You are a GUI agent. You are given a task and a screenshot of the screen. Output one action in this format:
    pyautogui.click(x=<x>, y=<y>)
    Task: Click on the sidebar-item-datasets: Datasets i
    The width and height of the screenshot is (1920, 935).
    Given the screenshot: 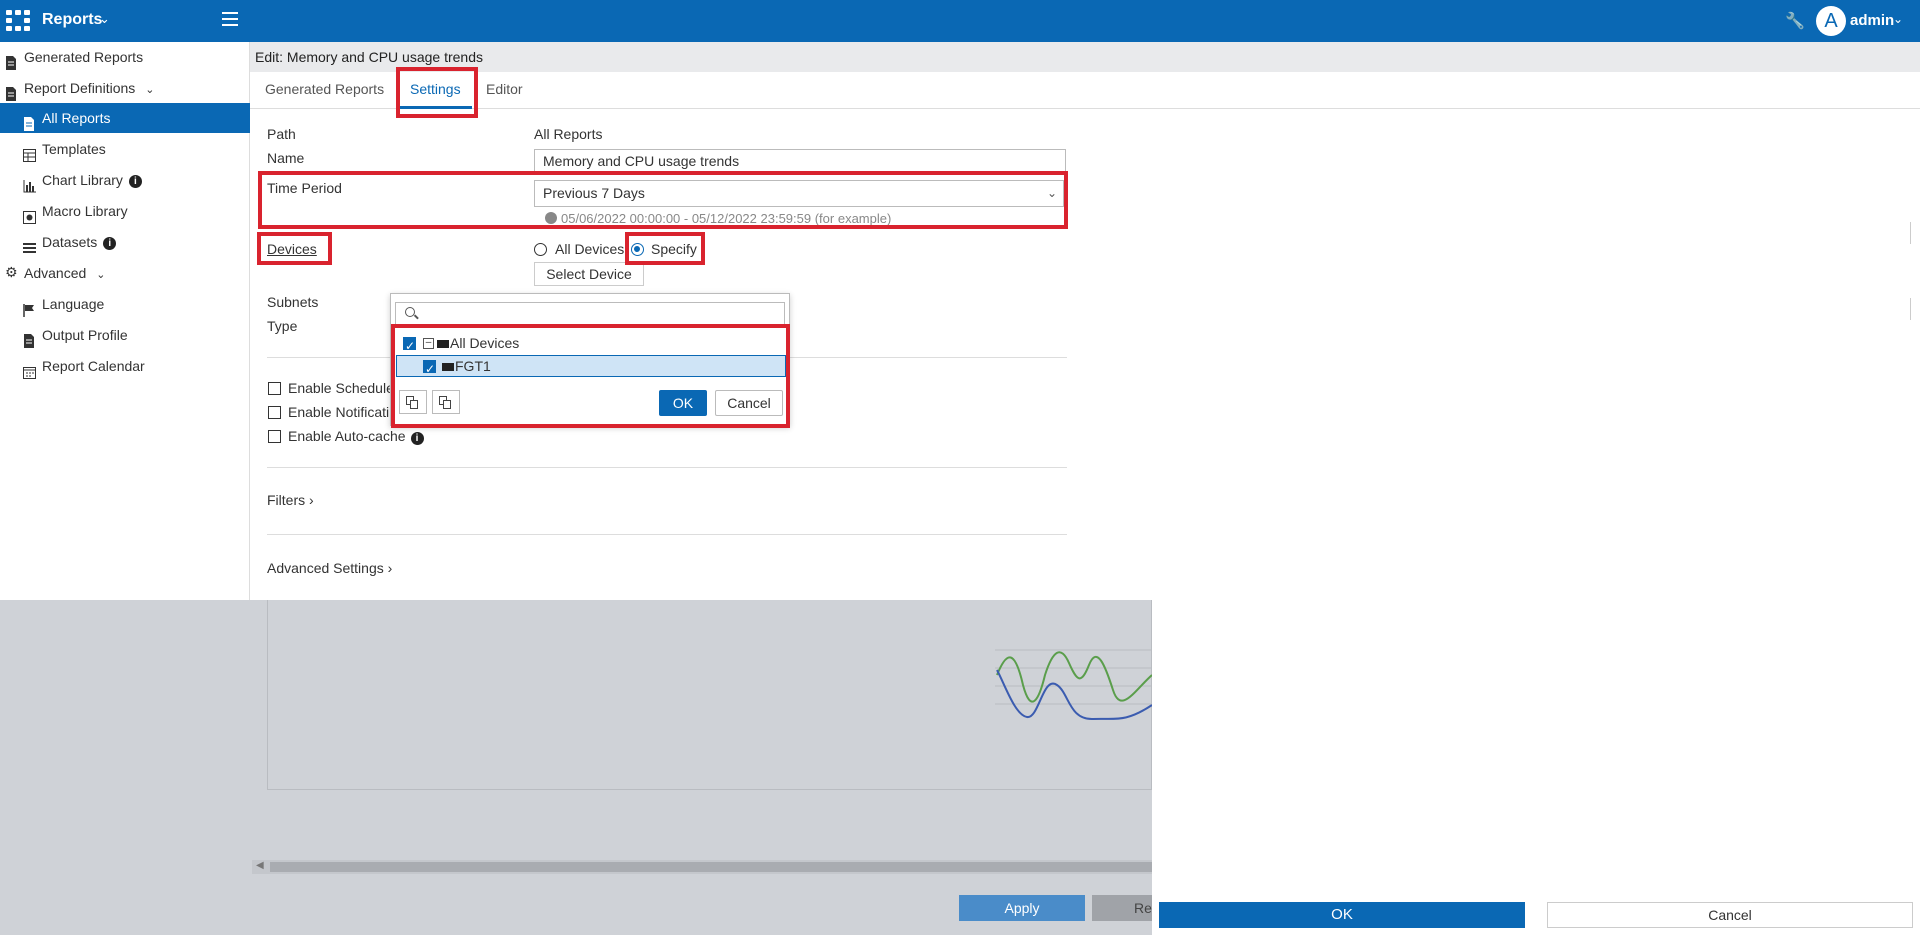 What is the action you would take?
    pyautogui.click(x=125, y=242)
    